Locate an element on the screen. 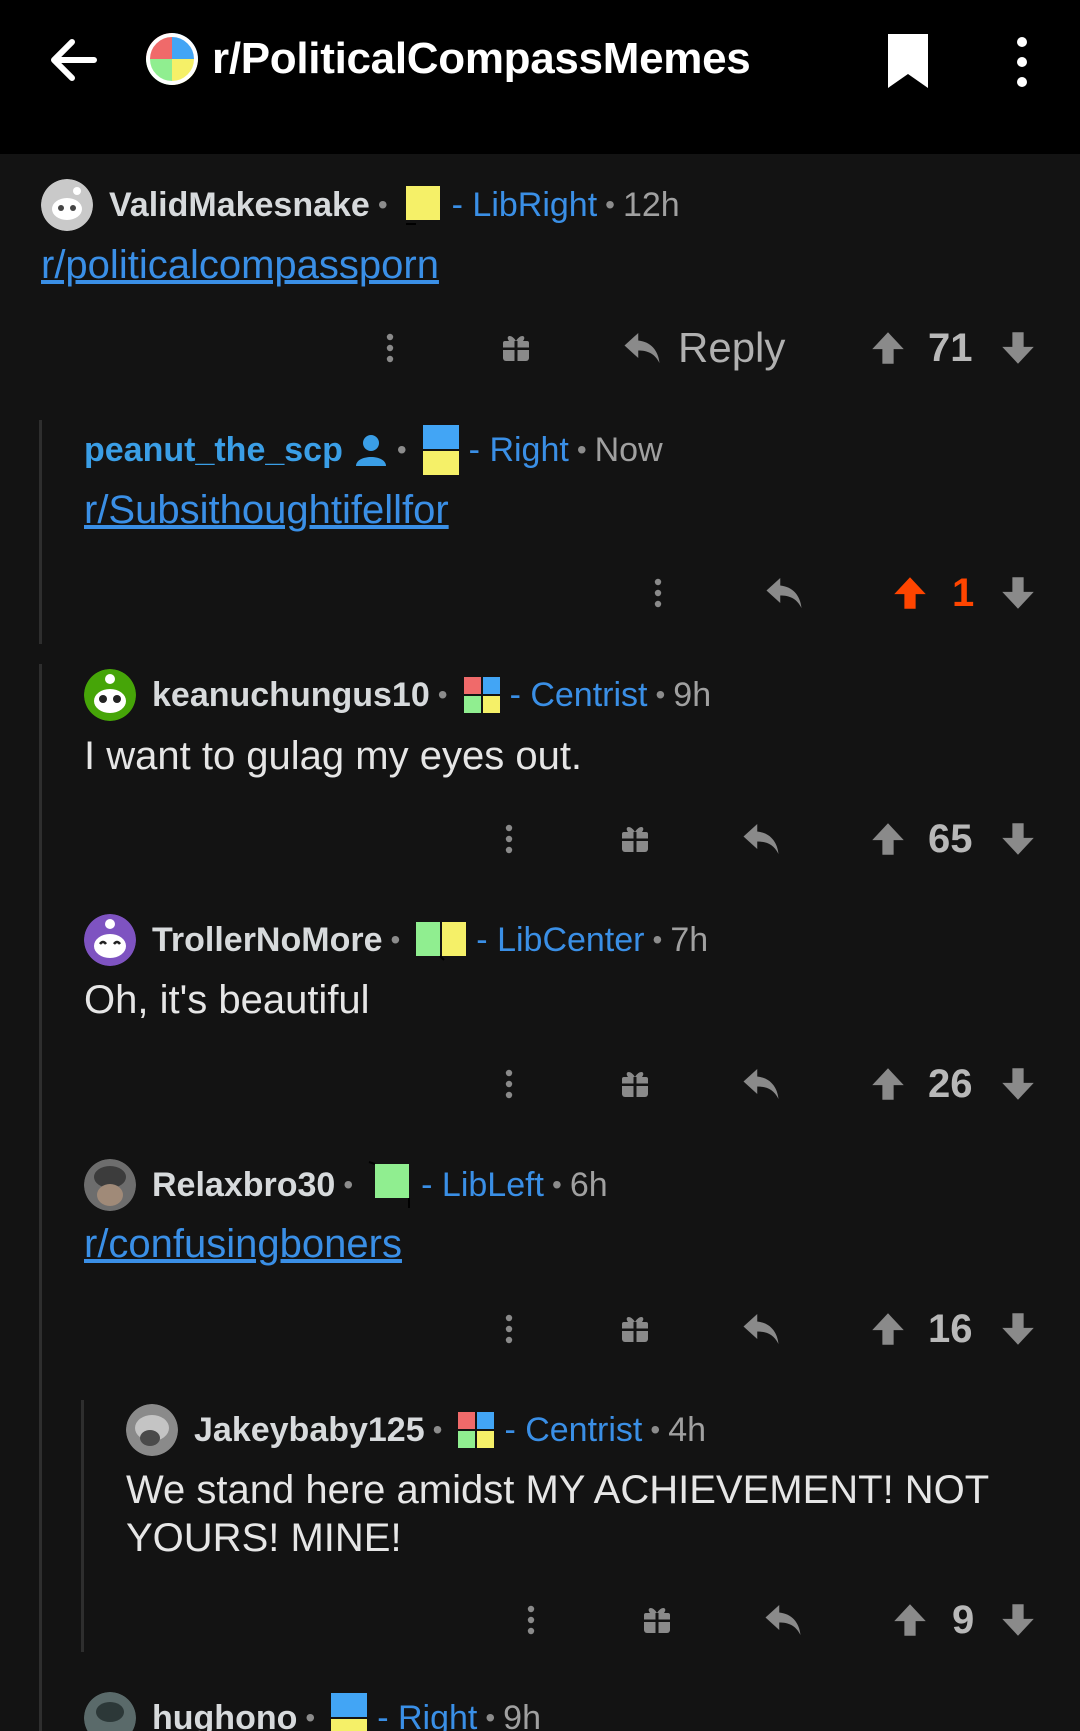  reply-label: Reply is located at coordinates (732, 347).